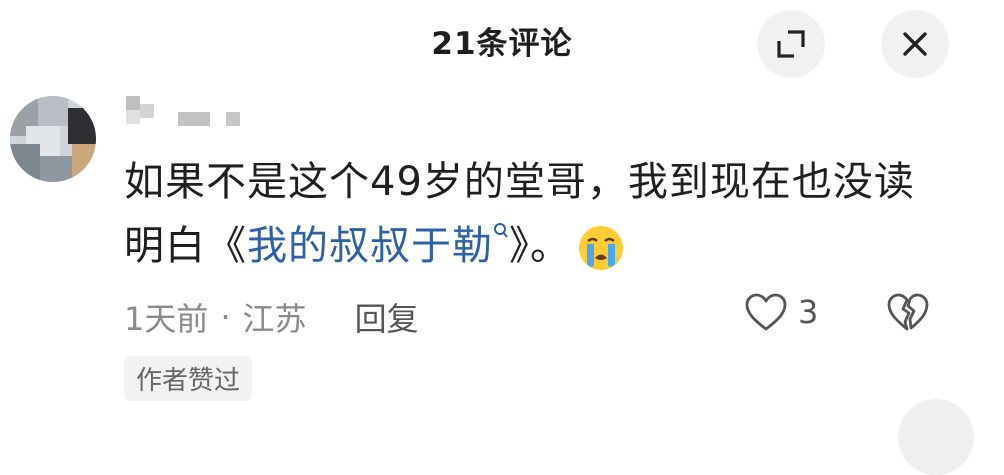  I want to click on book-open-quote: 《, so click(226, 246).